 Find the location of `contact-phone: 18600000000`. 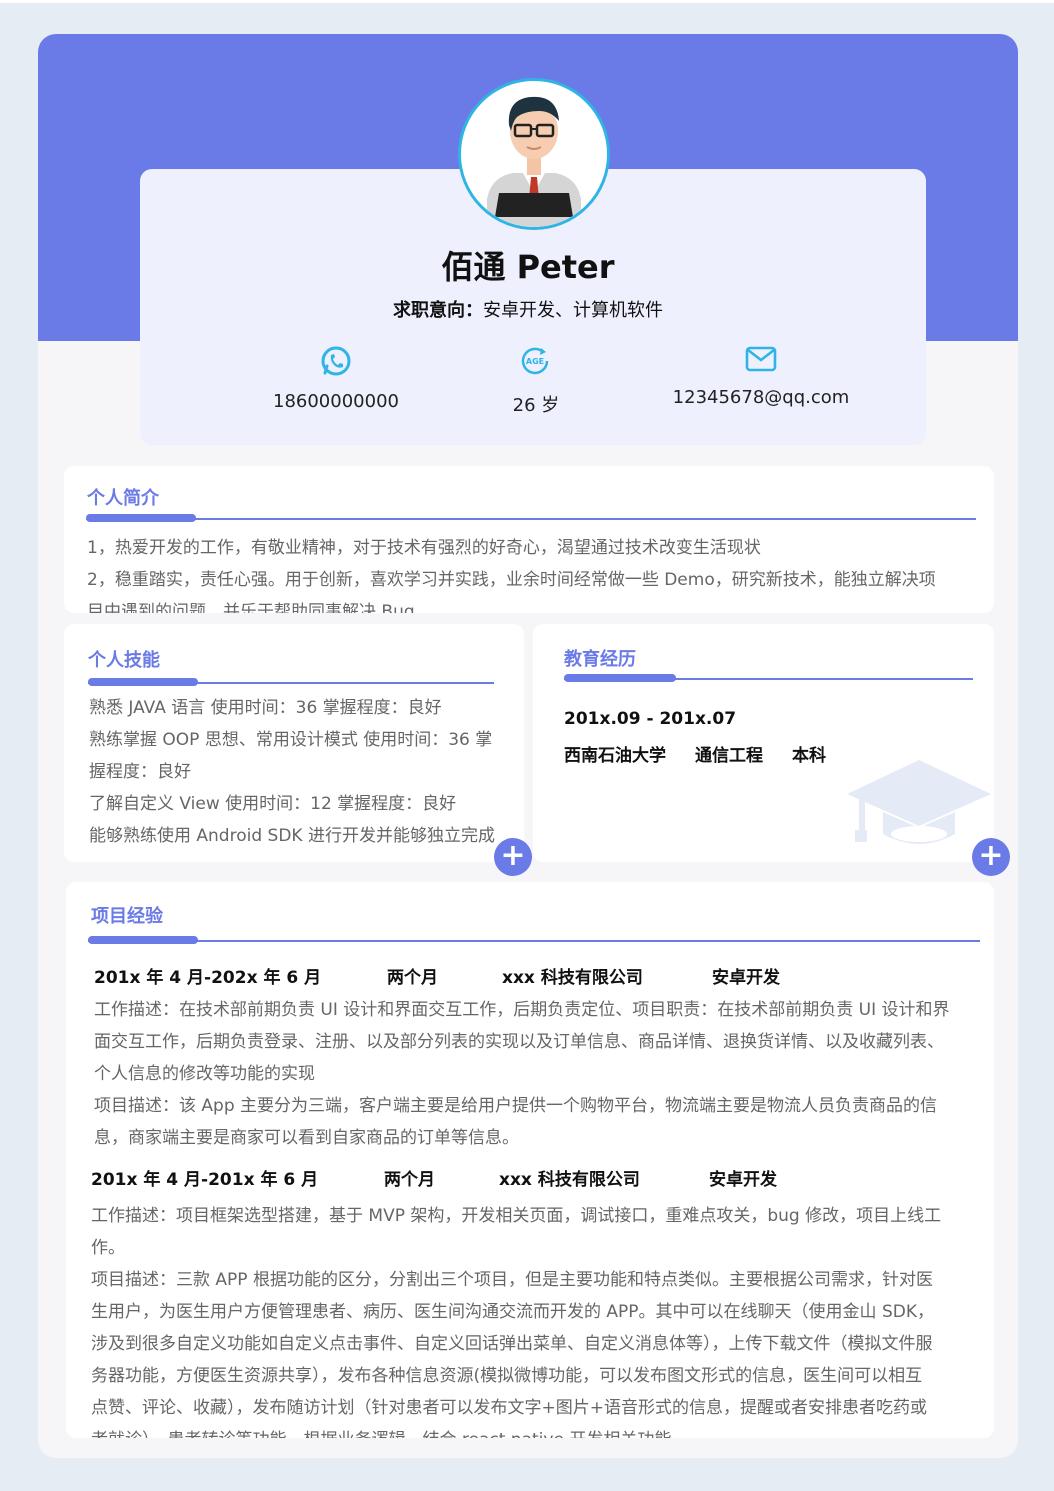

contact-phone: 18600000000 is located at coordinates (336, 385).